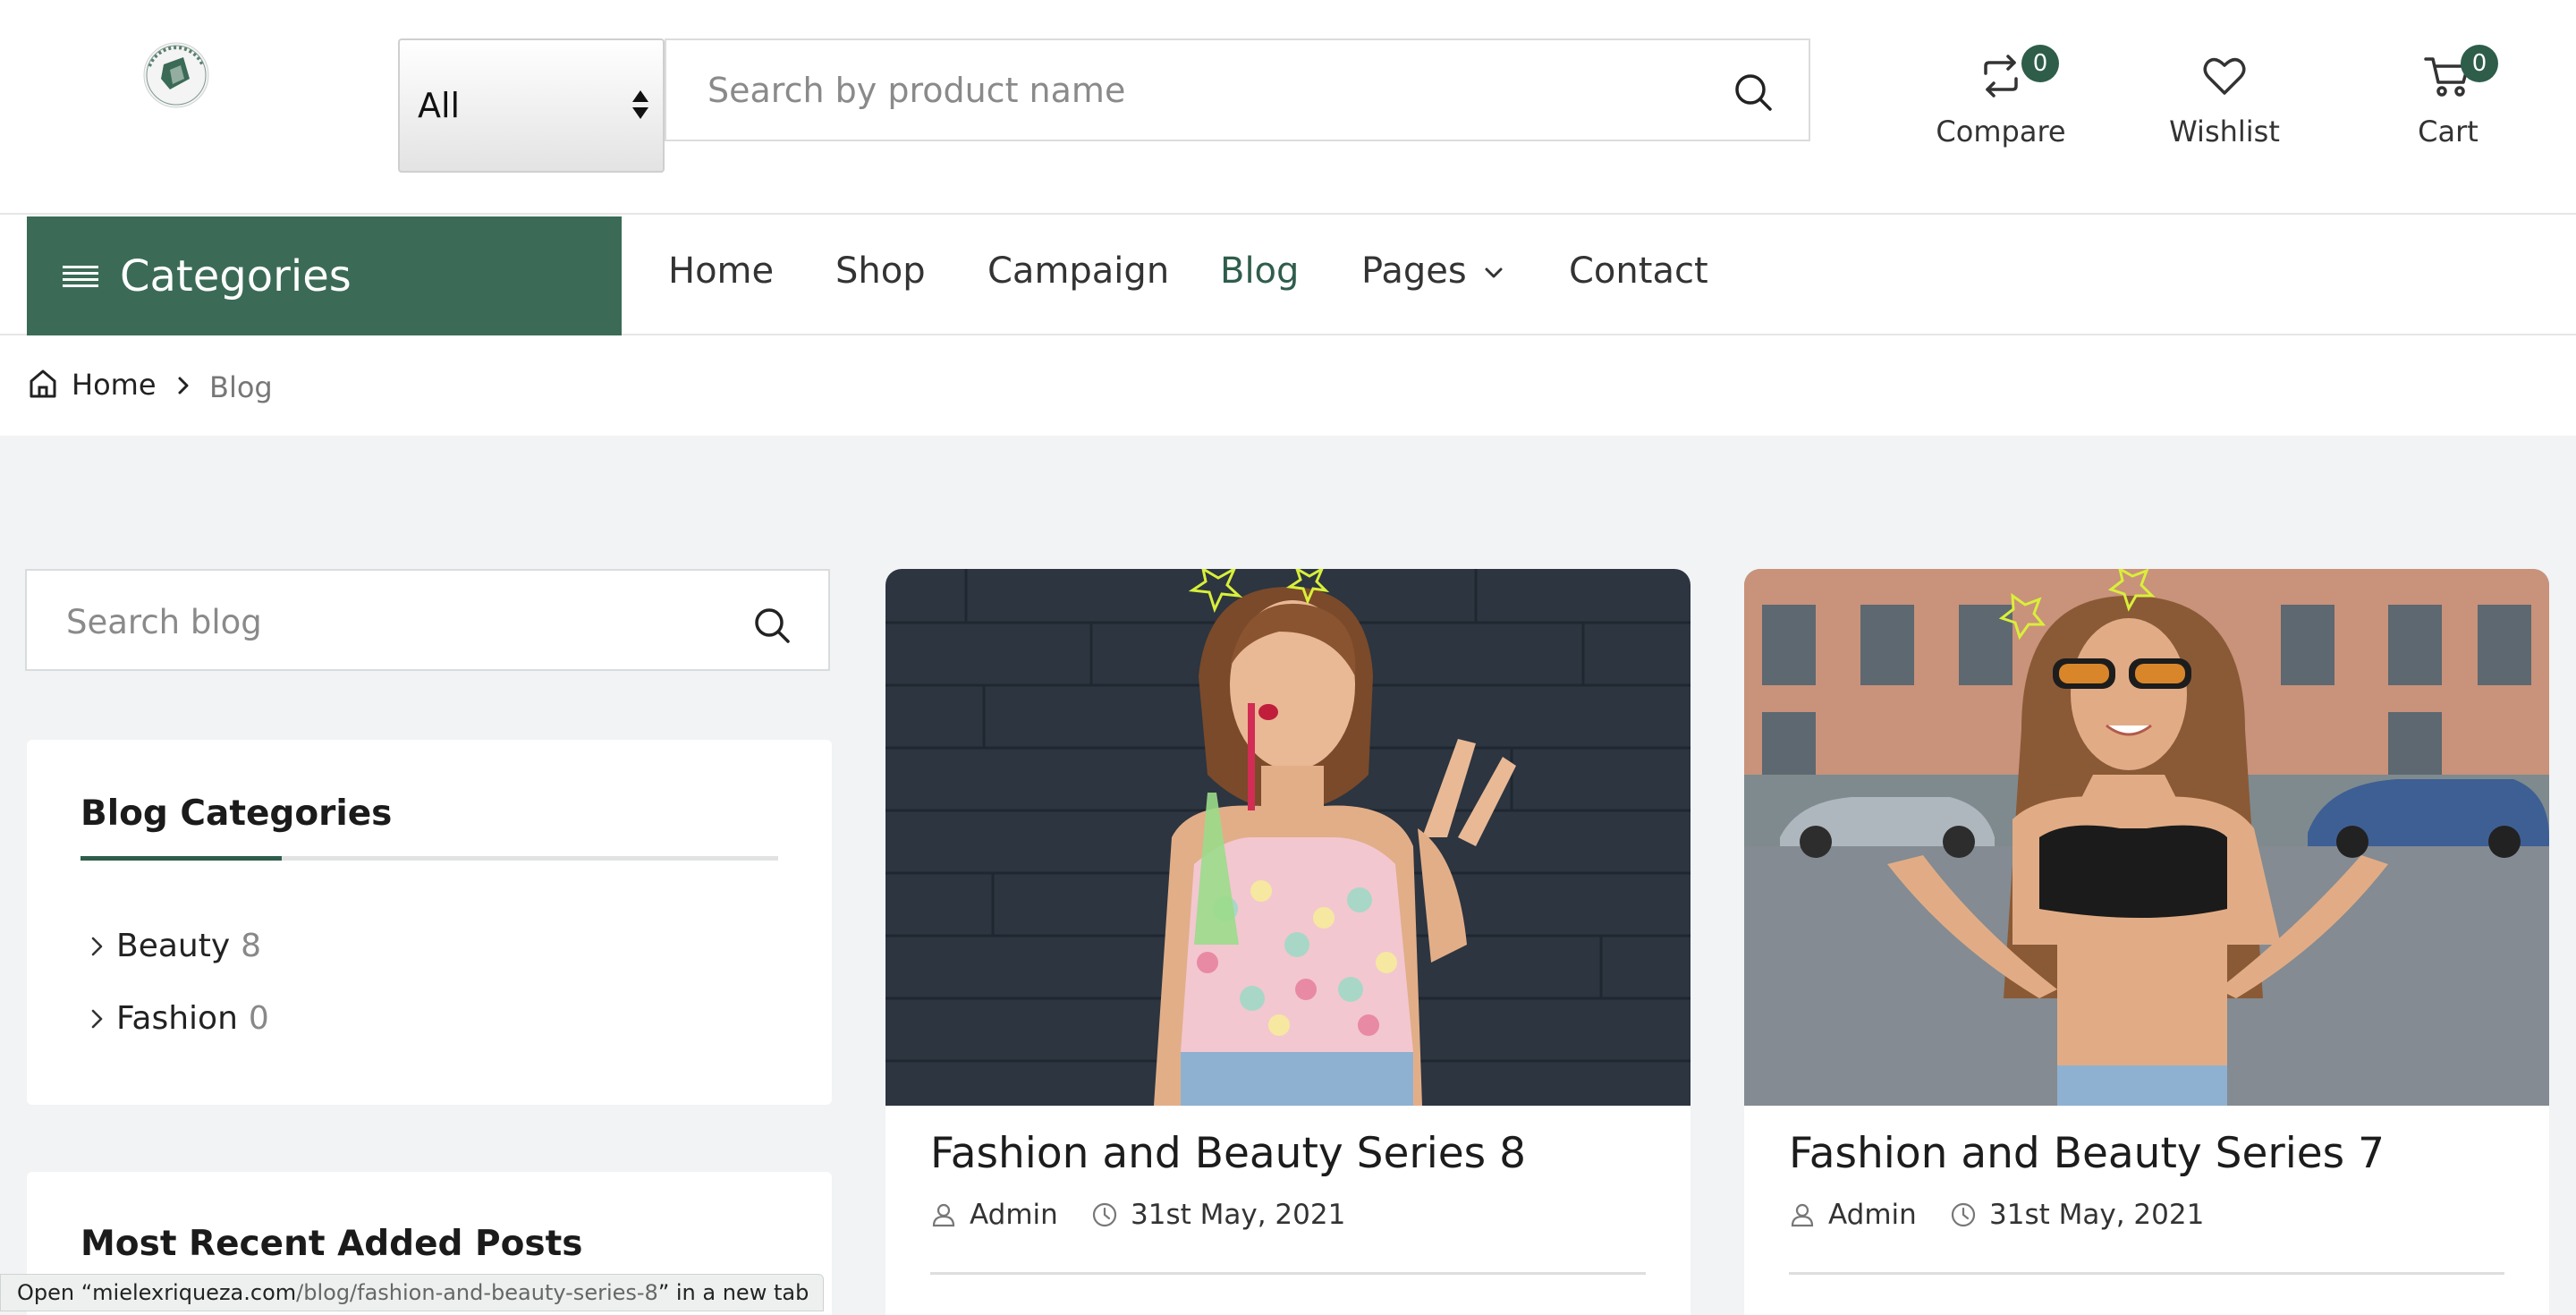 This screenshot has width=2576, height=1315. Describe the element at coordinates (721, 271) in the screenshot. I see `nav-link-home: Home` at that location.